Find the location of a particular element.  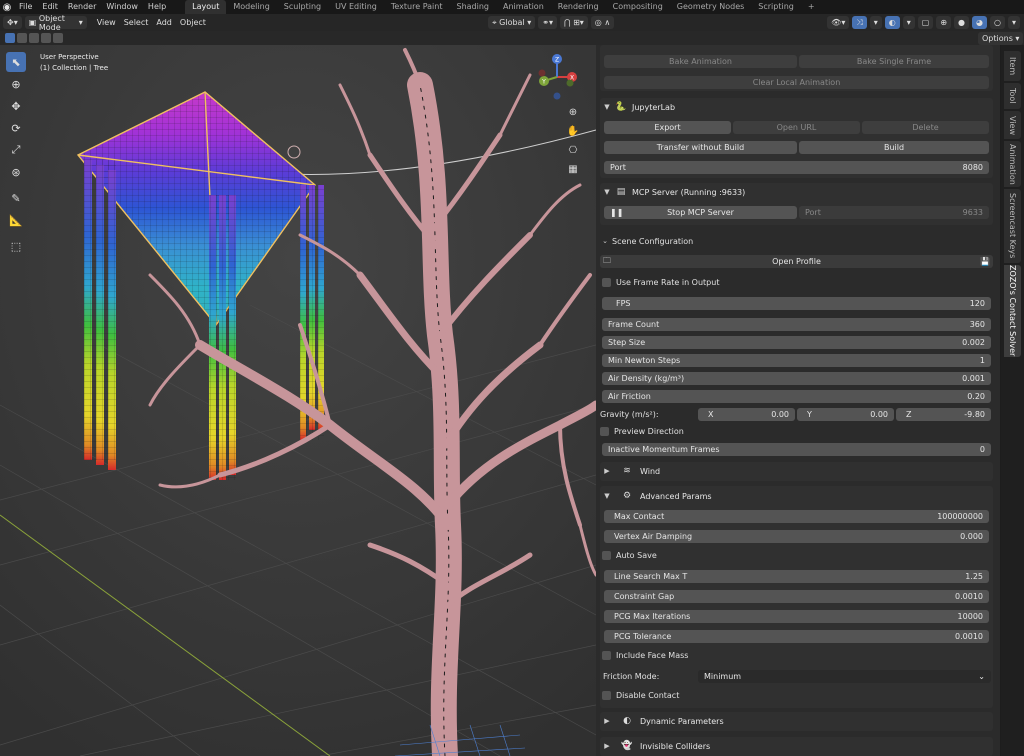

shading-dropdown: ▾ is located at coordinates (1013, 22).